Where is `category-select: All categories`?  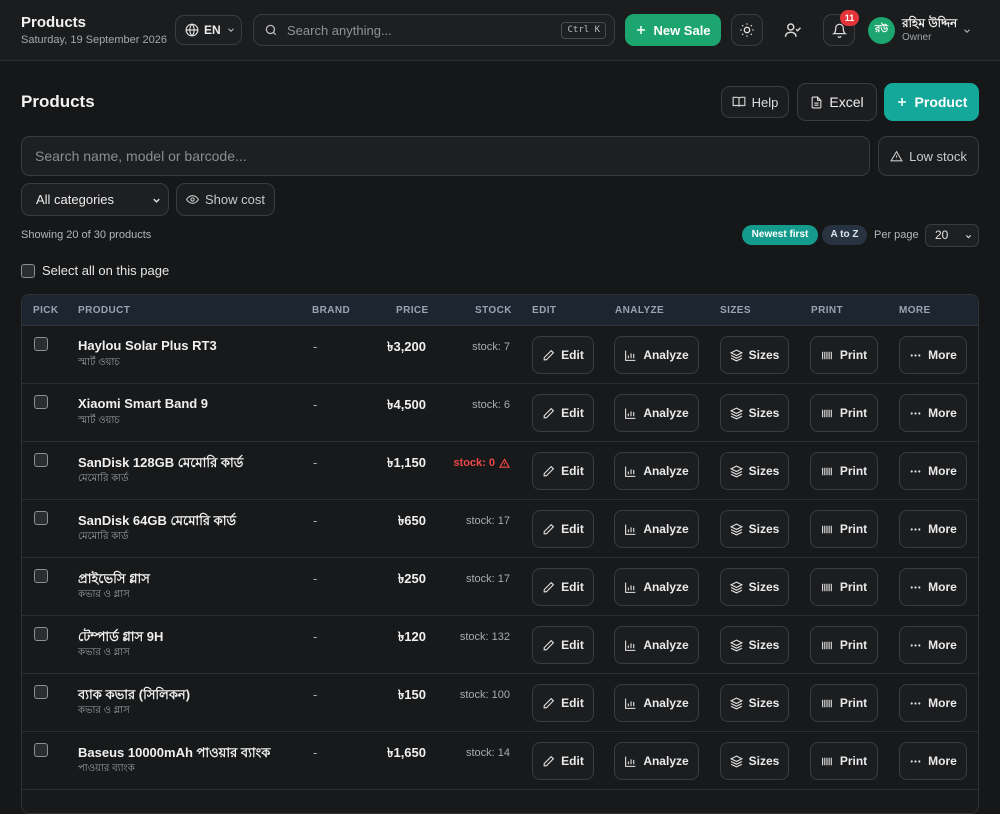 category-select: All categories is located at coordinates (95, 199).